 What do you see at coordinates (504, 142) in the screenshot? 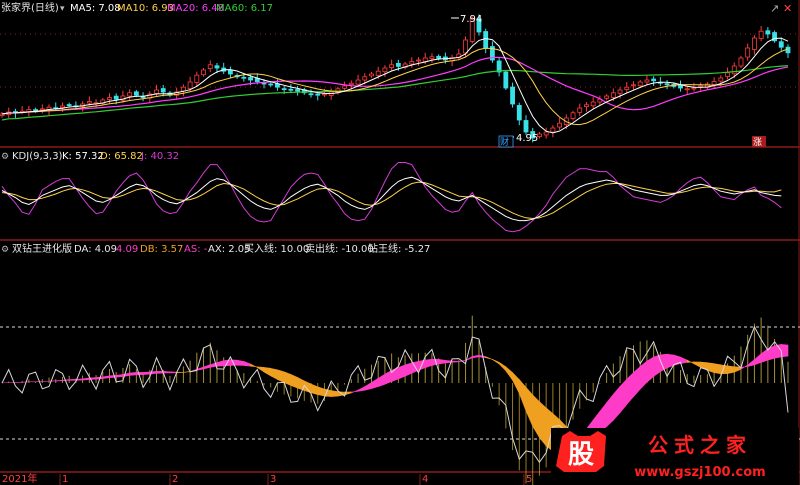
I see `finance-tag-label: 财` at bounding box center [504, 142].